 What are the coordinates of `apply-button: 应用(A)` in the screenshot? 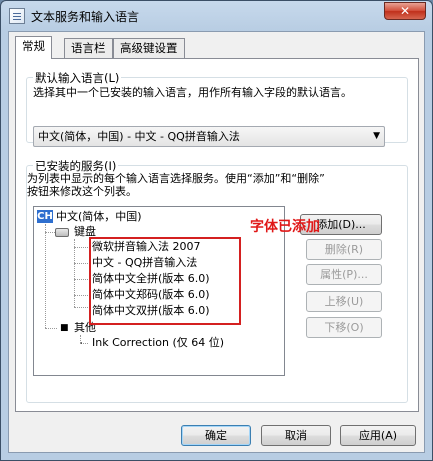 It's located at (378, 435).